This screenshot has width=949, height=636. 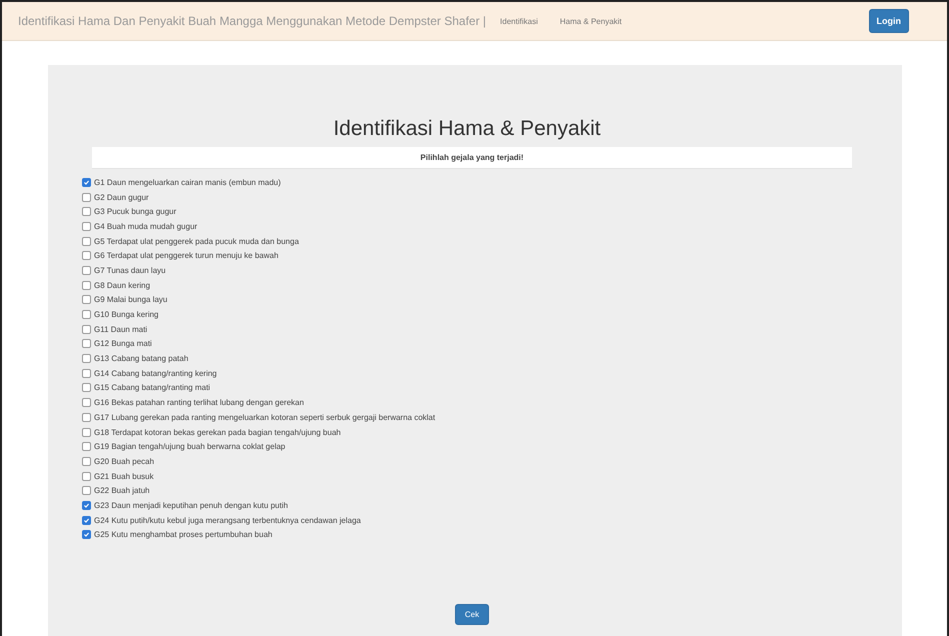 I want to click on symptom-label: G23 Daun menjadi keputihan penuh dengan kutu putih, so click(x=191, y=505).